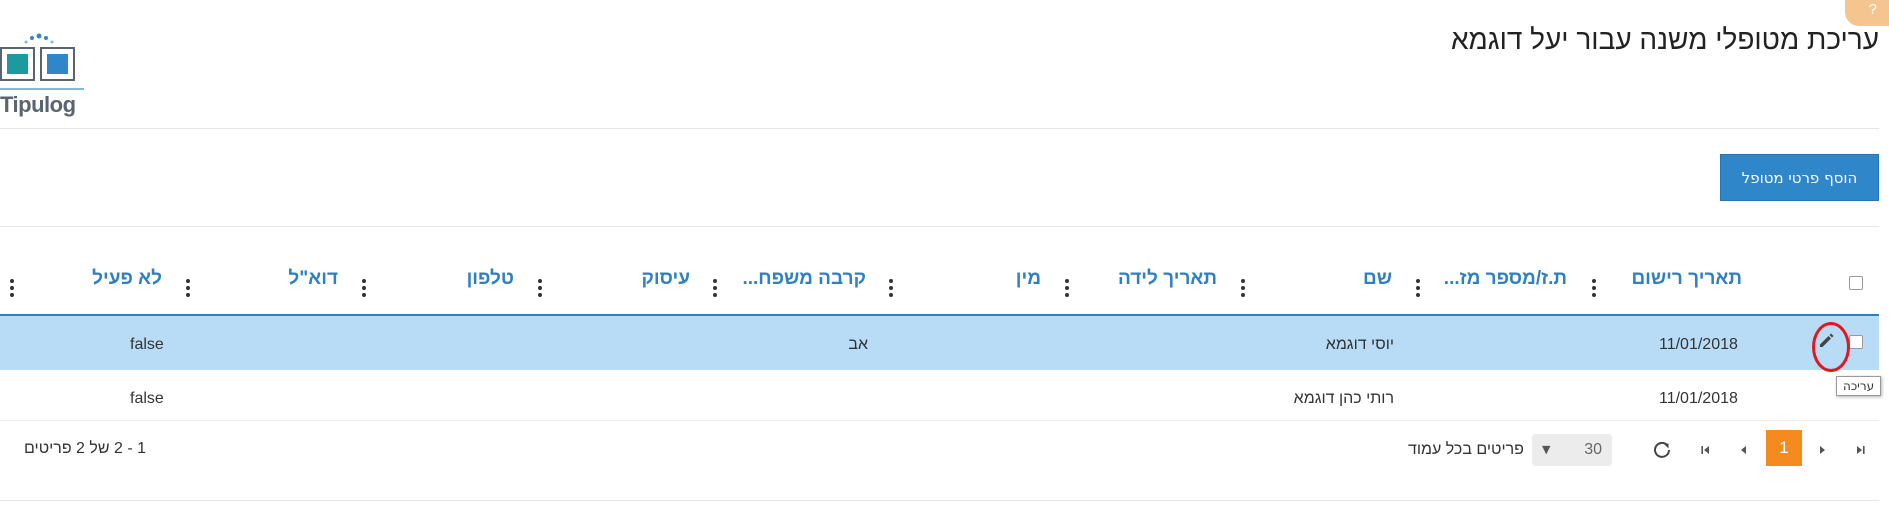 Image resolution: width=1889 pixels, height=505 pixels. I want to click on last-page-button, so click(1706, 450).